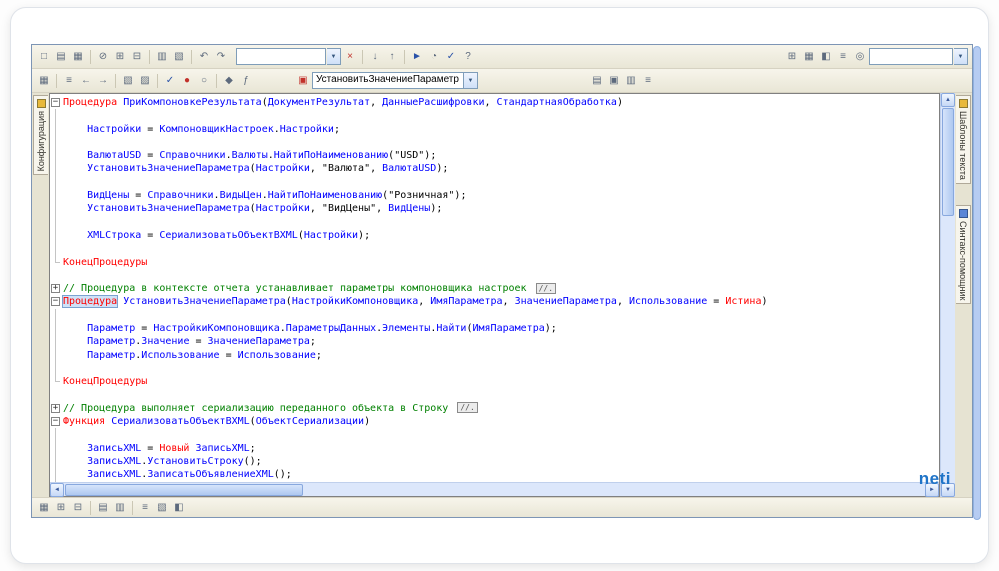 Image resolution: width=999 pixels, height=571 pixels. Describe the element at coordinates (977, 283) in the screenshot. I see `outer-scrollbar` at that location.